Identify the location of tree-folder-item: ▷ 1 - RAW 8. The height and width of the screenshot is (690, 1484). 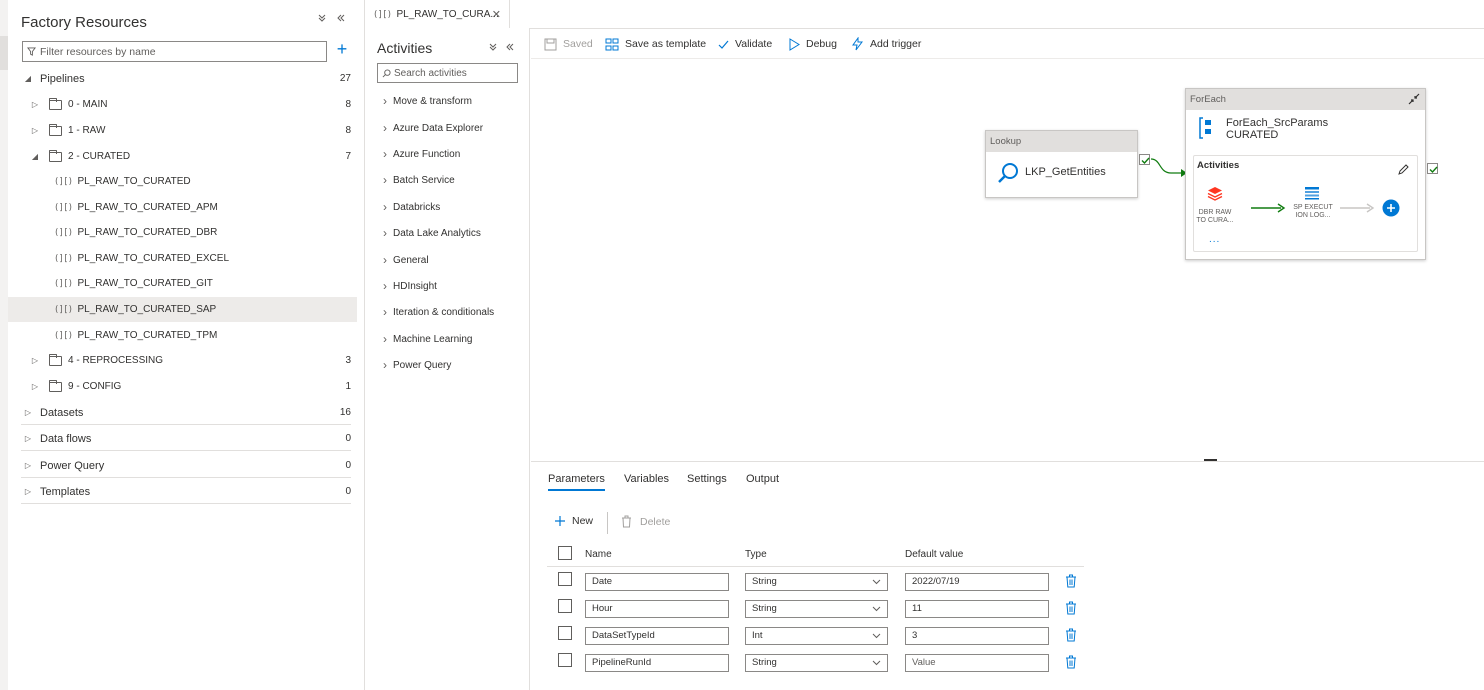
(182, 130).